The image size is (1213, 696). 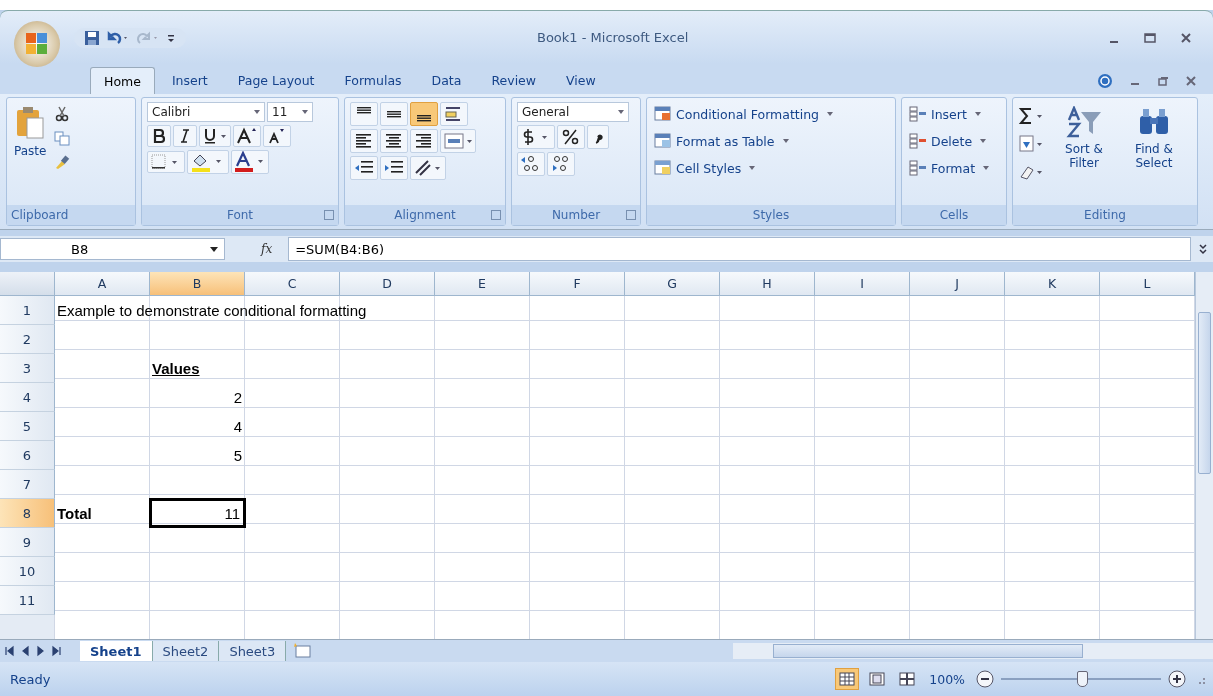 I want to click on undo-icon, so click(x=118, y=37).